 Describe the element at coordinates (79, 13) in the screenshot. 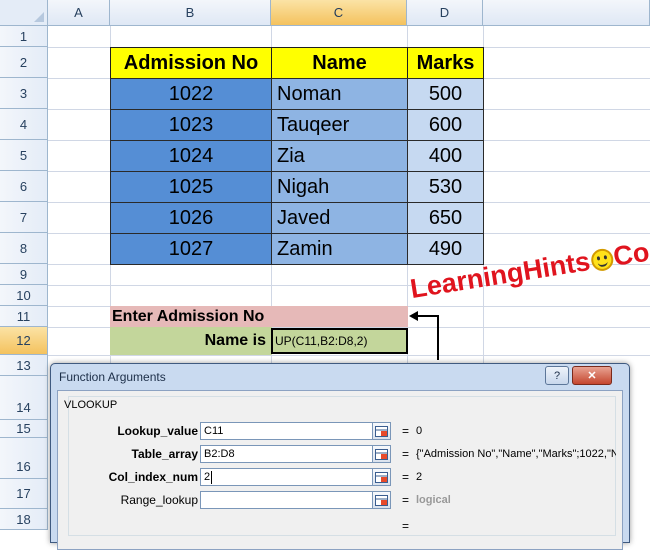

I see `column-header-a: A` at that location.